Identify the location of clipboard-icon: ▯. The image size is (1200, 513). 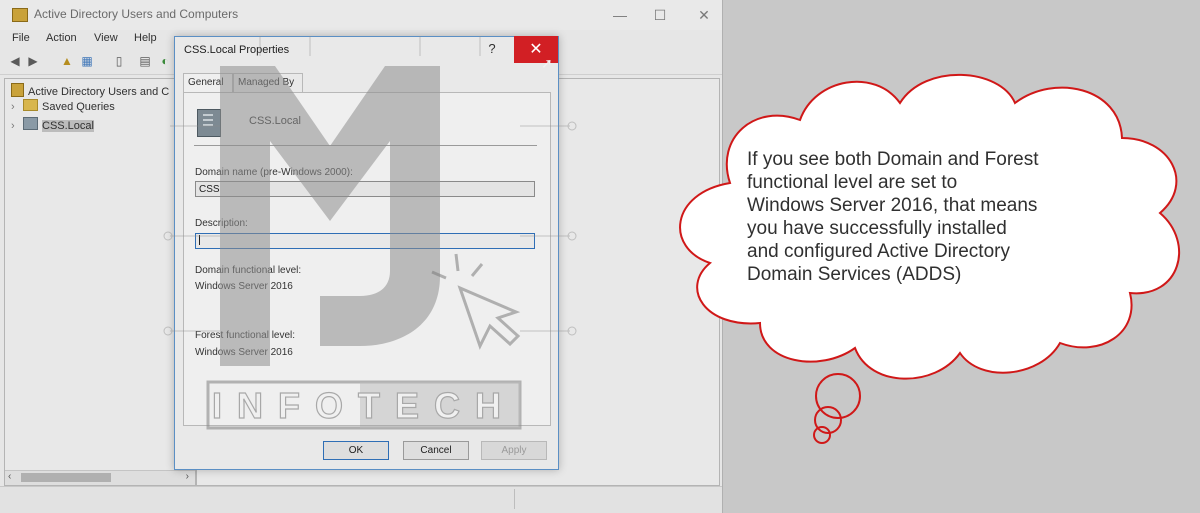
(119, 61).